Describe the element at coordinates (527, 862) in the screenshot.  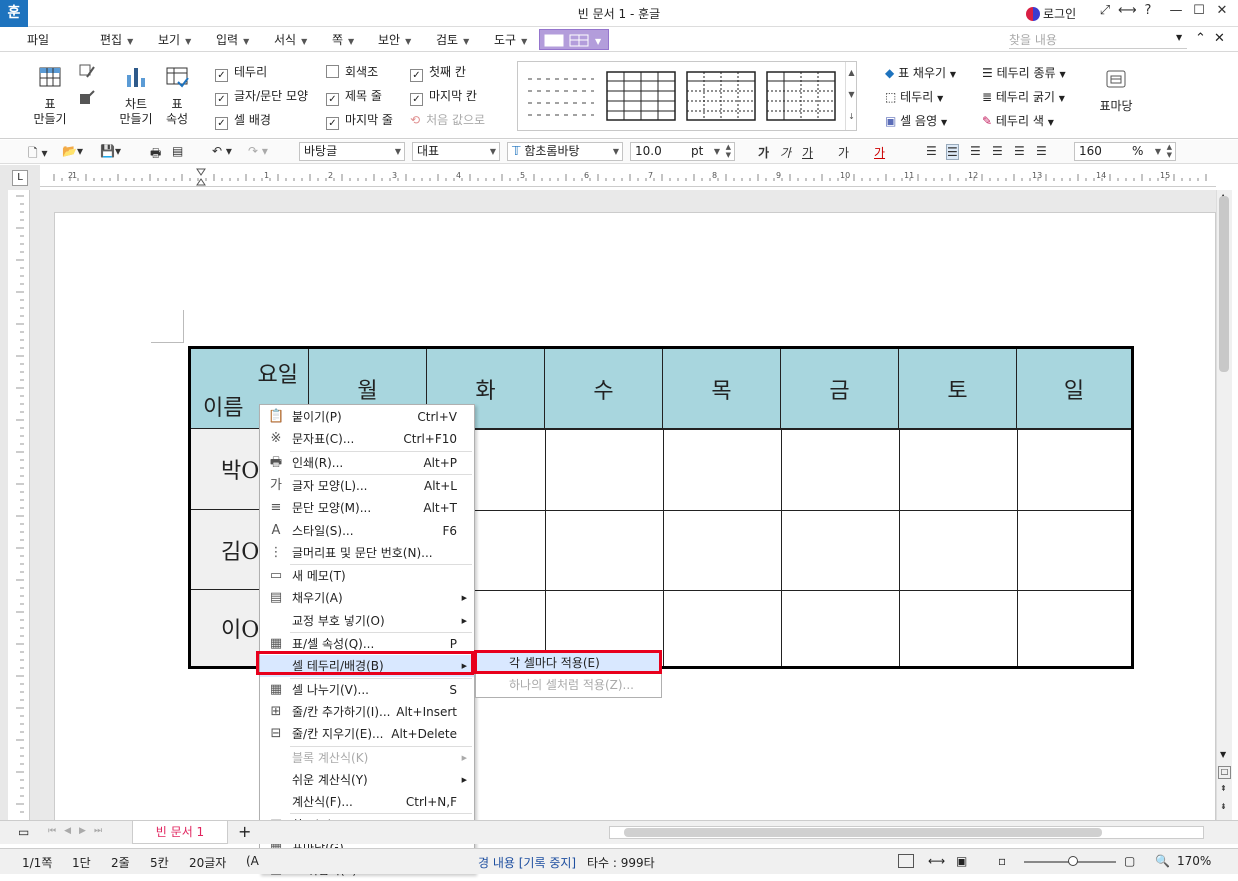
I see `status-track: 경 내용 [기록 중지]` at that location.